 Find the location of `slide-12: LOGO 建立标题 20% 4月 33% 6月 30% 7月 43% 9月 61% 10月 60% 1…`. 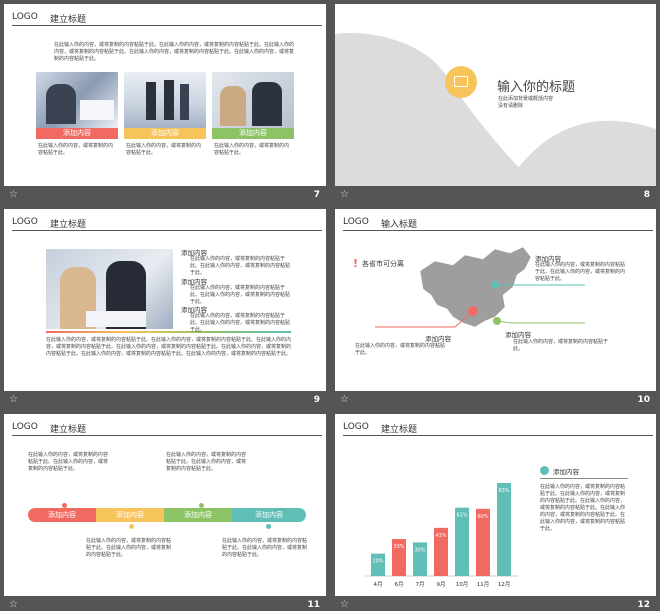

slide-12: LOGO 建立标题 20% 4月 33% 6月 30% 7月 43% 9月 61% 10月 60% 1… is located at coordinates (495, 505).